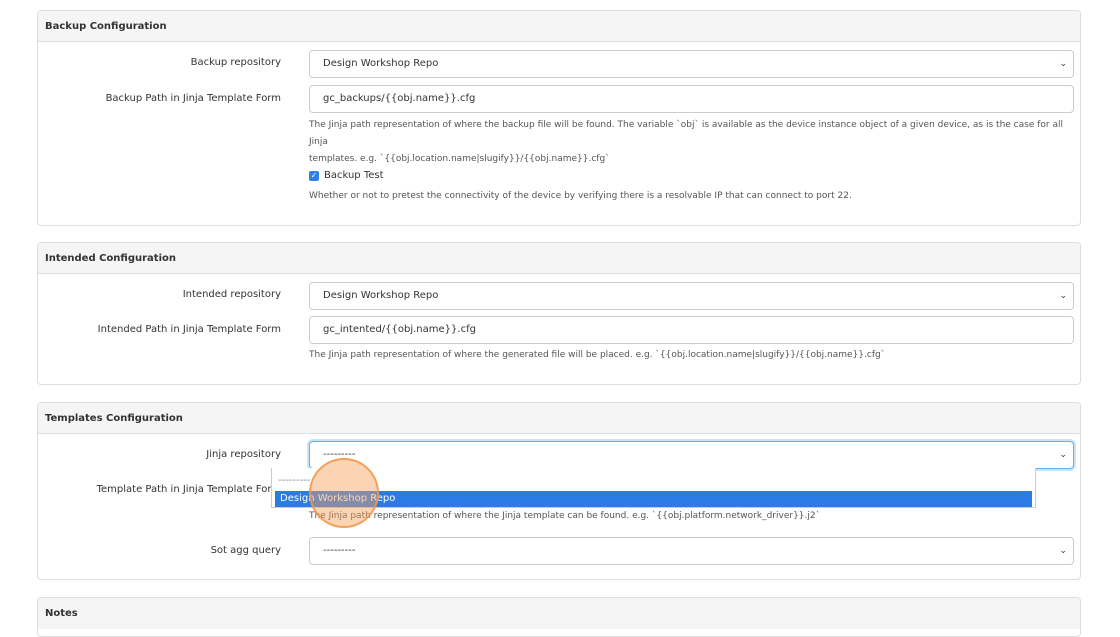  What do you see at coordinates (559, 613) in the screenshot?
I see `panel-heading: Notes` at bounding box center [559, 613].